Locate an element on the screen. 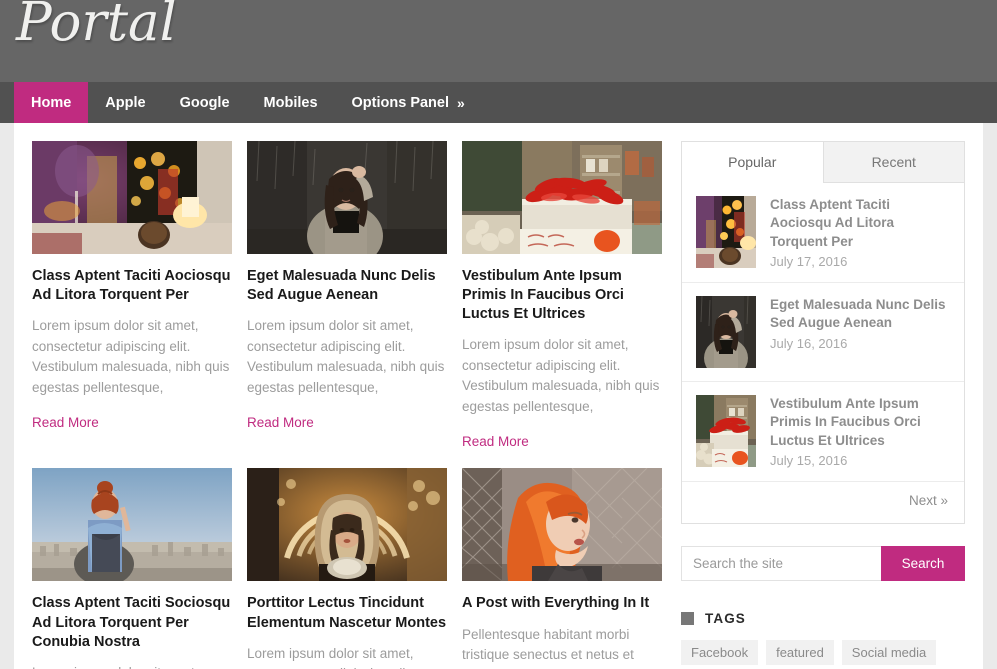 The height and width of the screenshot is (669, 997). tag-item: Social media is located at coordinates (889, 653).